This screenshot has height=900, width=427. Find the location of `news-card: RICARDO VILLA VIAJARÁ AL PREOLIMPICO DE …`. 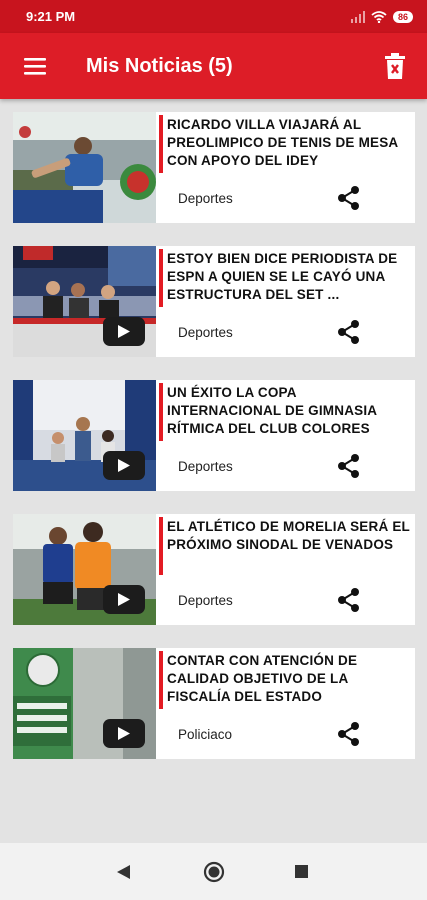

news-card: RICARDO VILLA VIAJARÁ AL PREOLIMPICO DE … is located at coordinates (214, 167).